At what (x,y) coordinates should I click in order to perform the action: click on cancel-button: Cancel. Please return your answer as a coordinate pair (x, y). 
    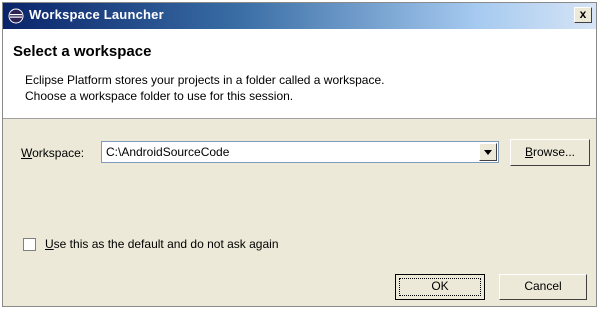
    Looking at the image, I should click on (543, 287).